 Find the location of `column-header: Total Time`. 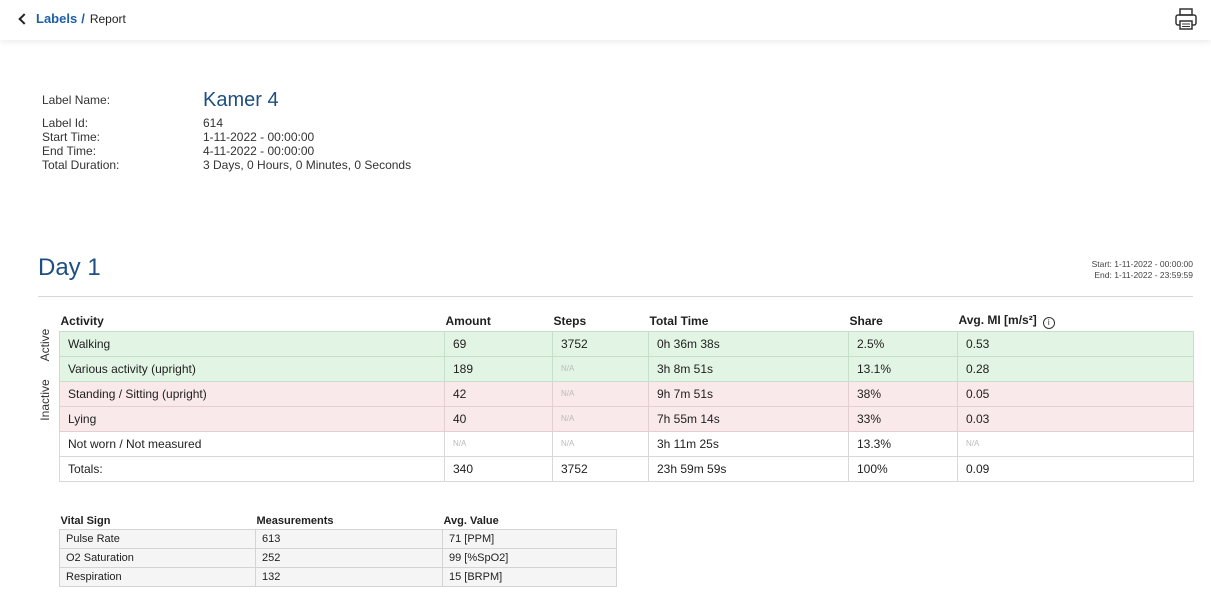

column-header: Total Time is located at coordinates (679, 321).